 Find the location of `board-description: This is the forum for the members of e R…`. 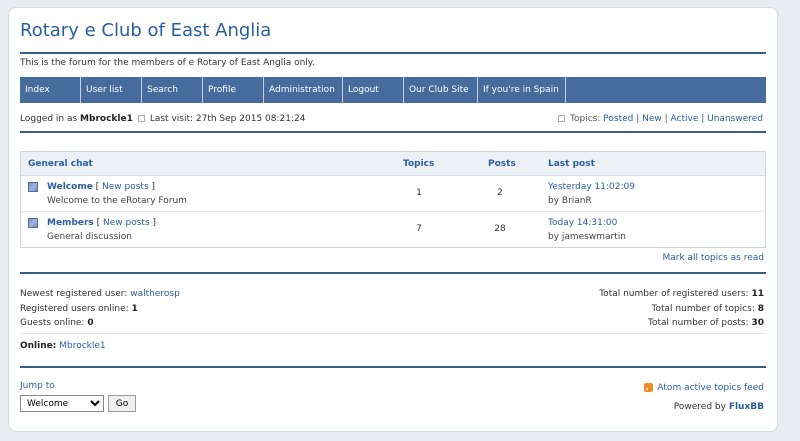

board-description: This is the forum for the members of e R… is located at coordinates (167, 63).